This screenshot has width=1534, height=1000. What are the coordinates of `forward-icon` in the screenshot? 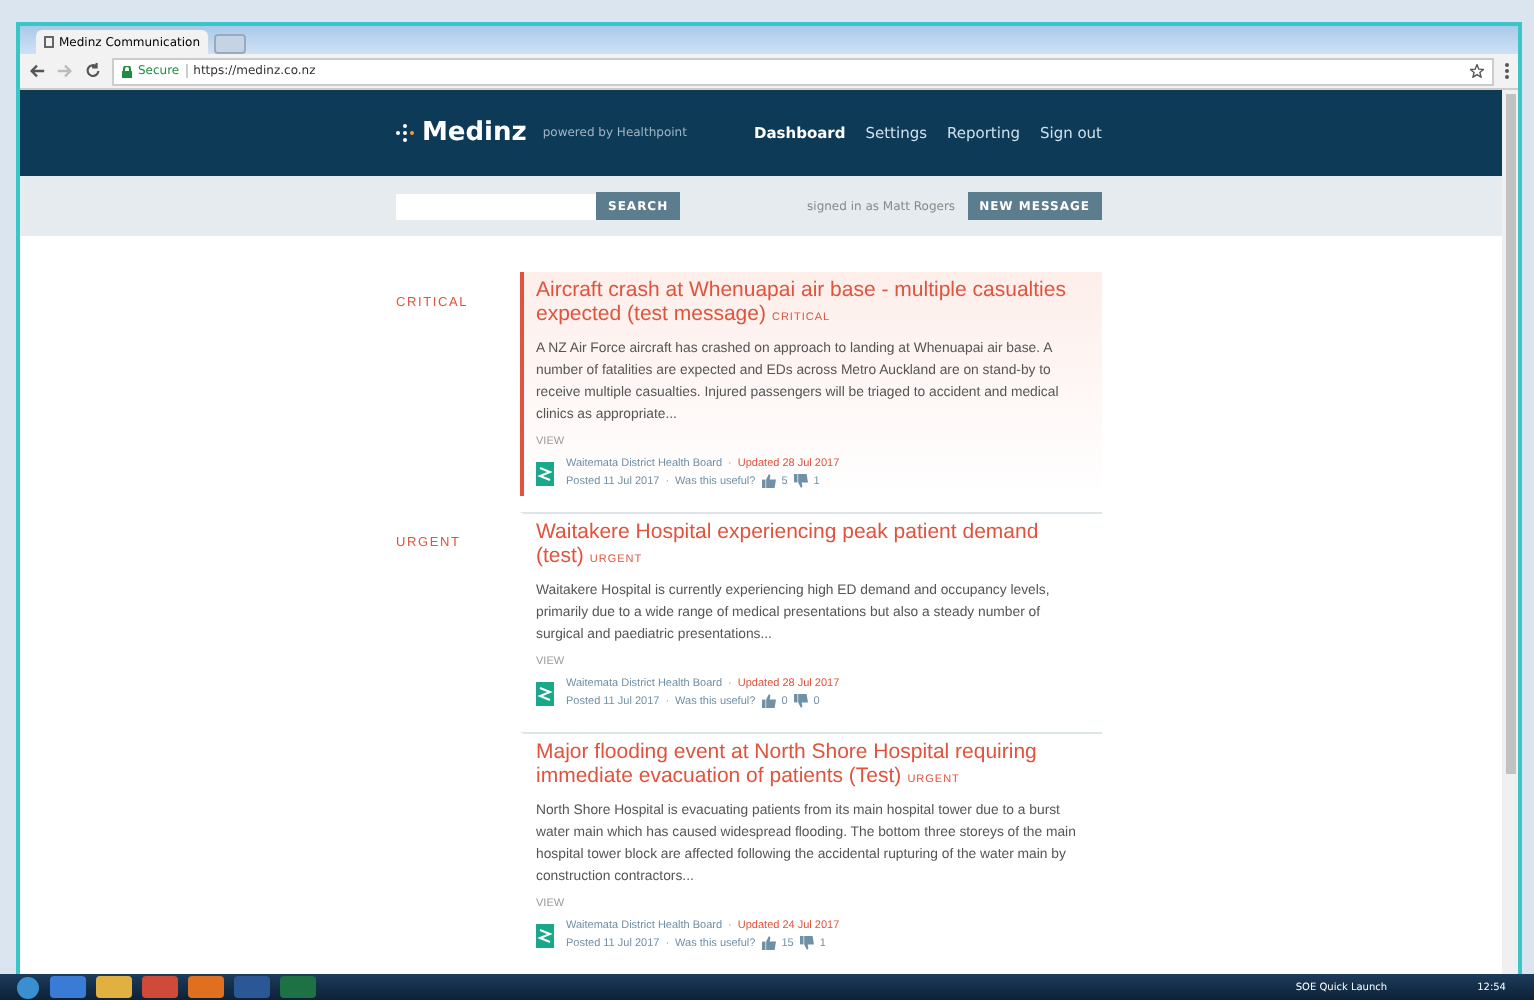 It's located at (65, 71).